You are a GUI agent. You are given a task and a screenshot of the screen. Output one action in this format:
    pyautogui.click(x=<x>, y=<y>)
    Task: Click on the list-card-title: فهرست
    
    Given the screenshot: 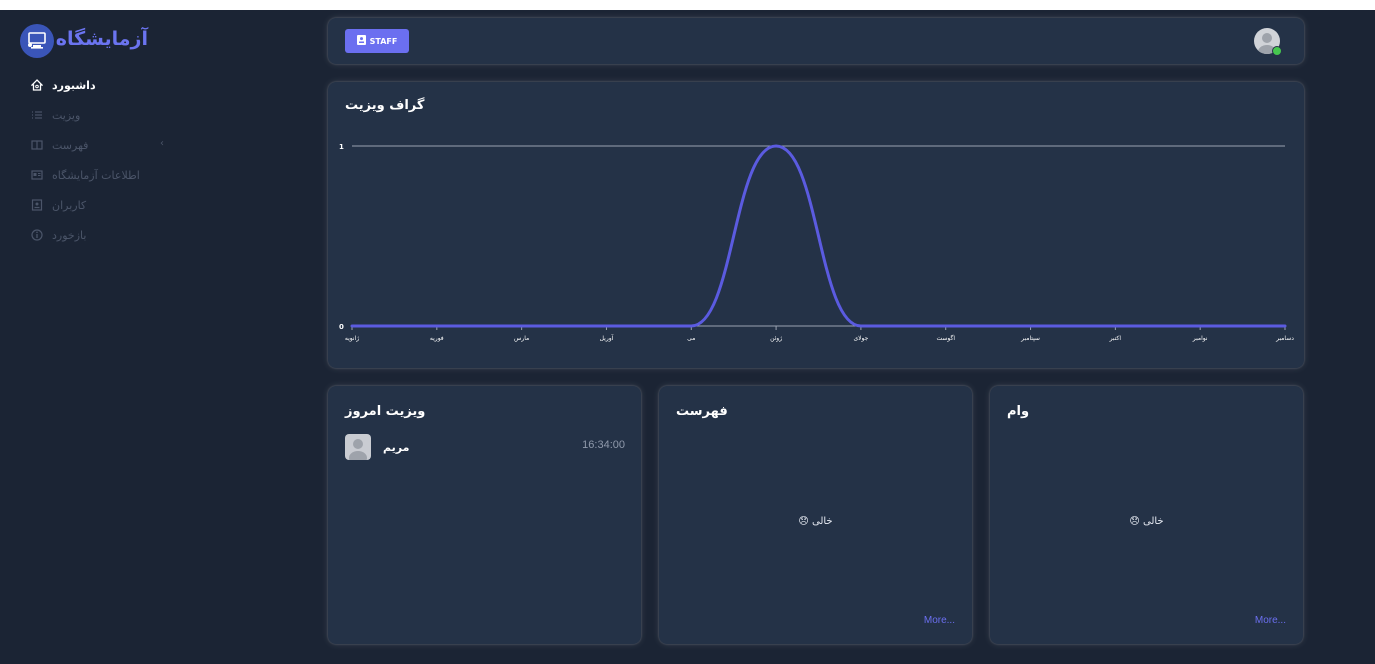 What is the action you would take?
    pyautogui.click(x=702, y=411)
    